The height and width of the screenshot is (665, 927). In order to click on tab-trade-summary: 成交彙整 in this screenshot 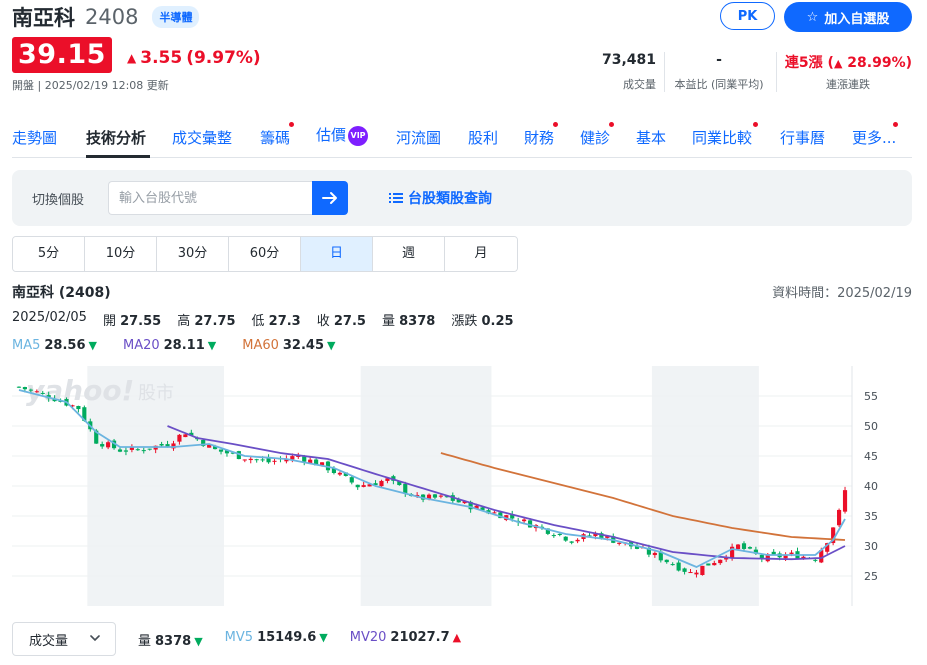, I will do `click(202, 137)`.